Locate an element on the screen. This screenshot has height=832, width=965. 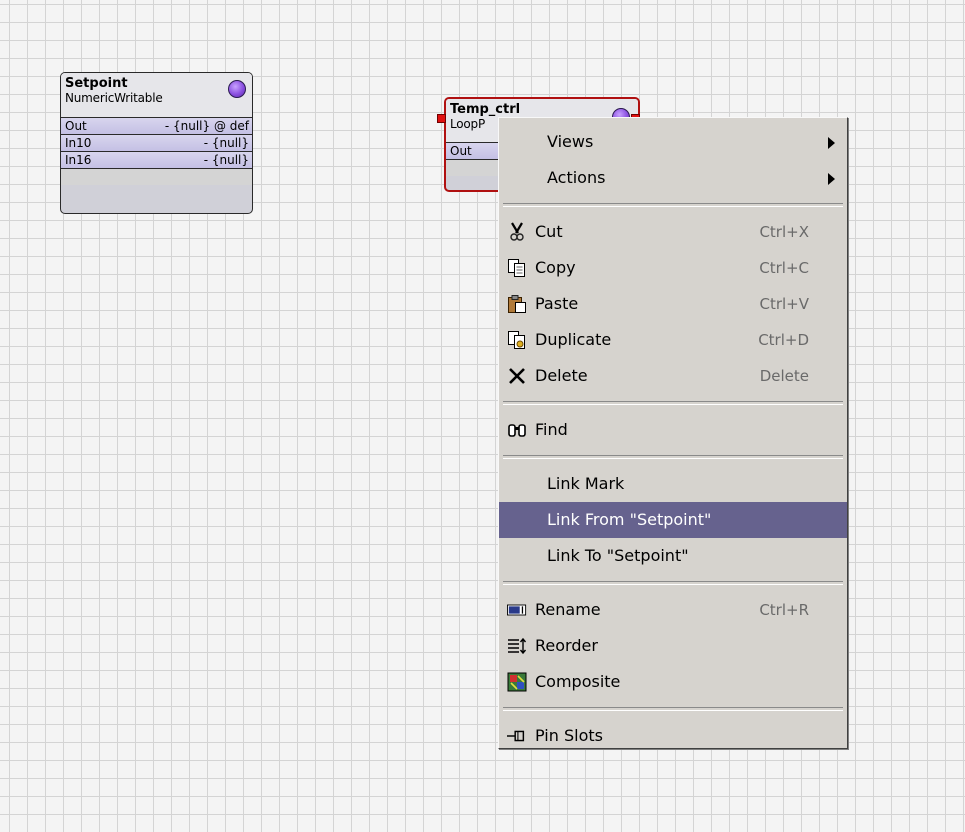
menu-item-cut: Cut Ctrl+X is located at coordinates (673, 232).